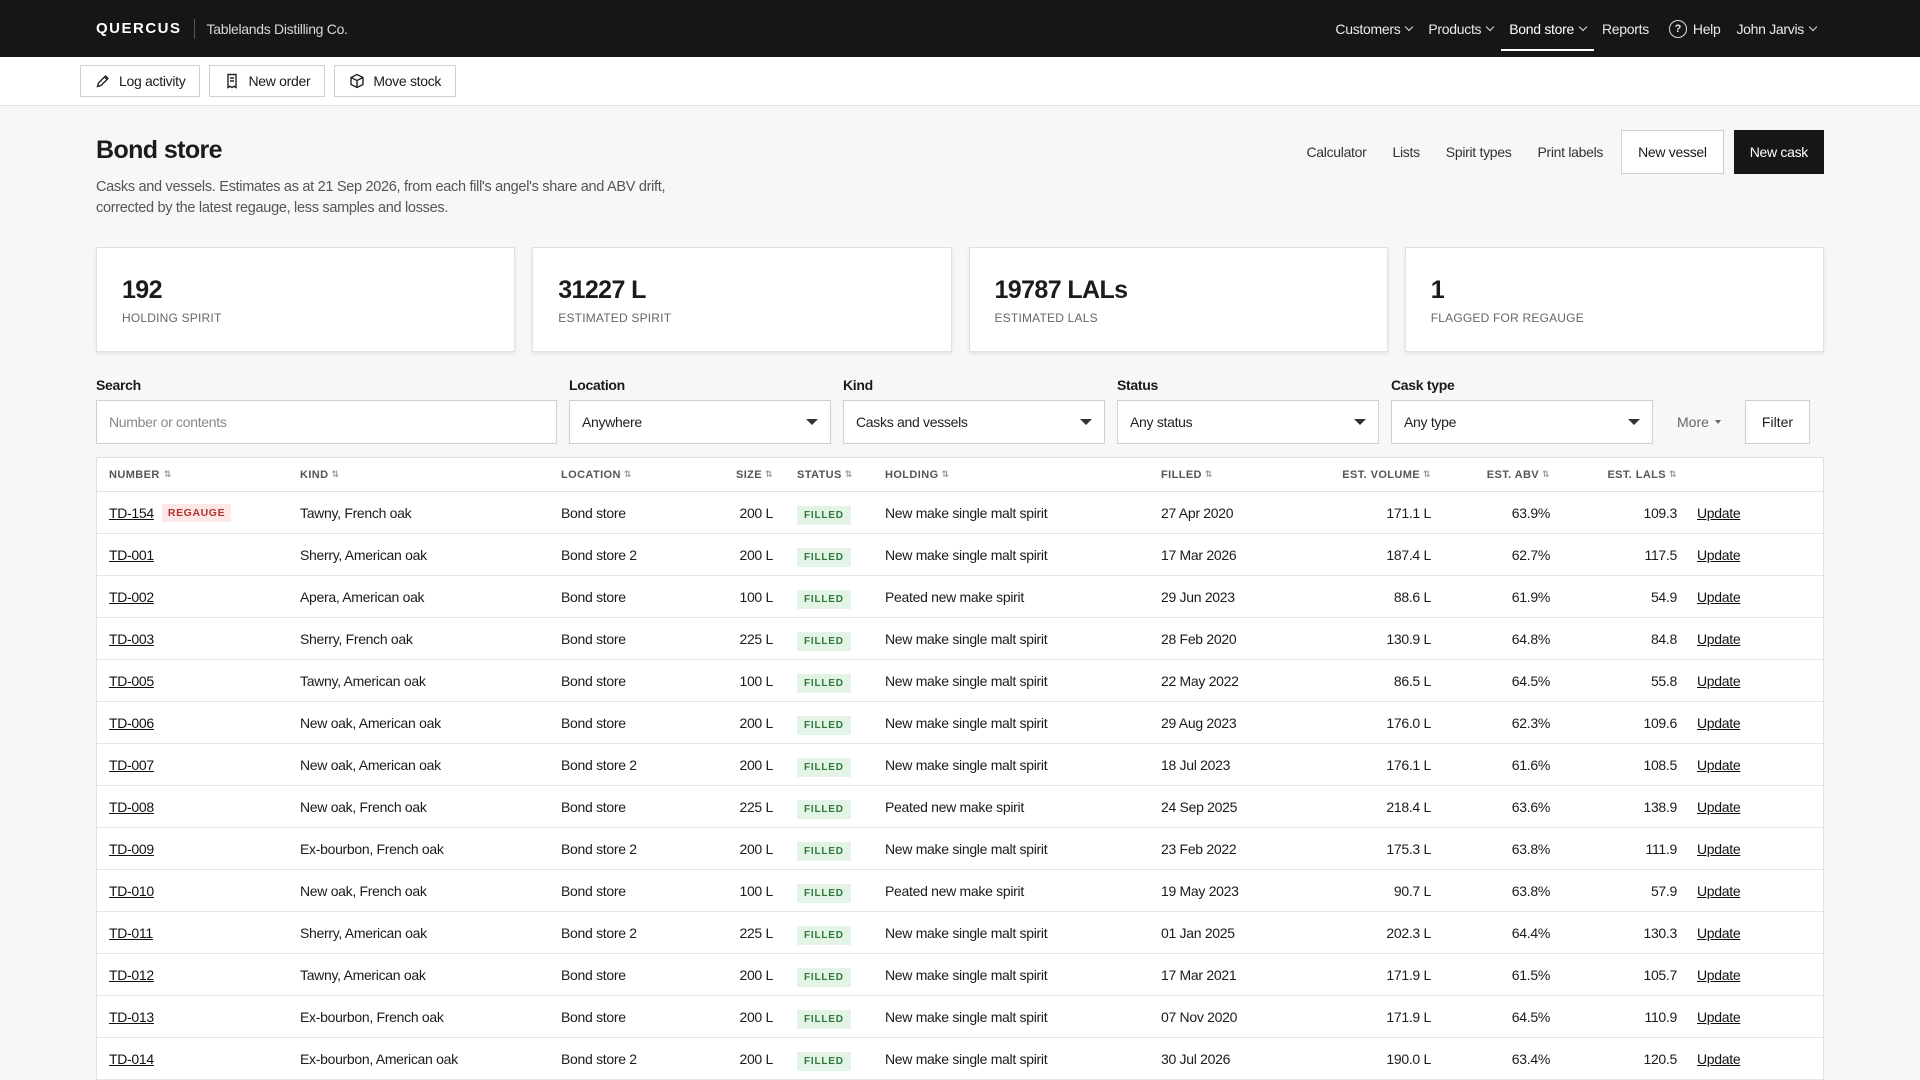  What do you see at coordinates (1336, 152) in the screenshot?
I see `calculator-link: Calculator` at bounding box center [1336, 152].